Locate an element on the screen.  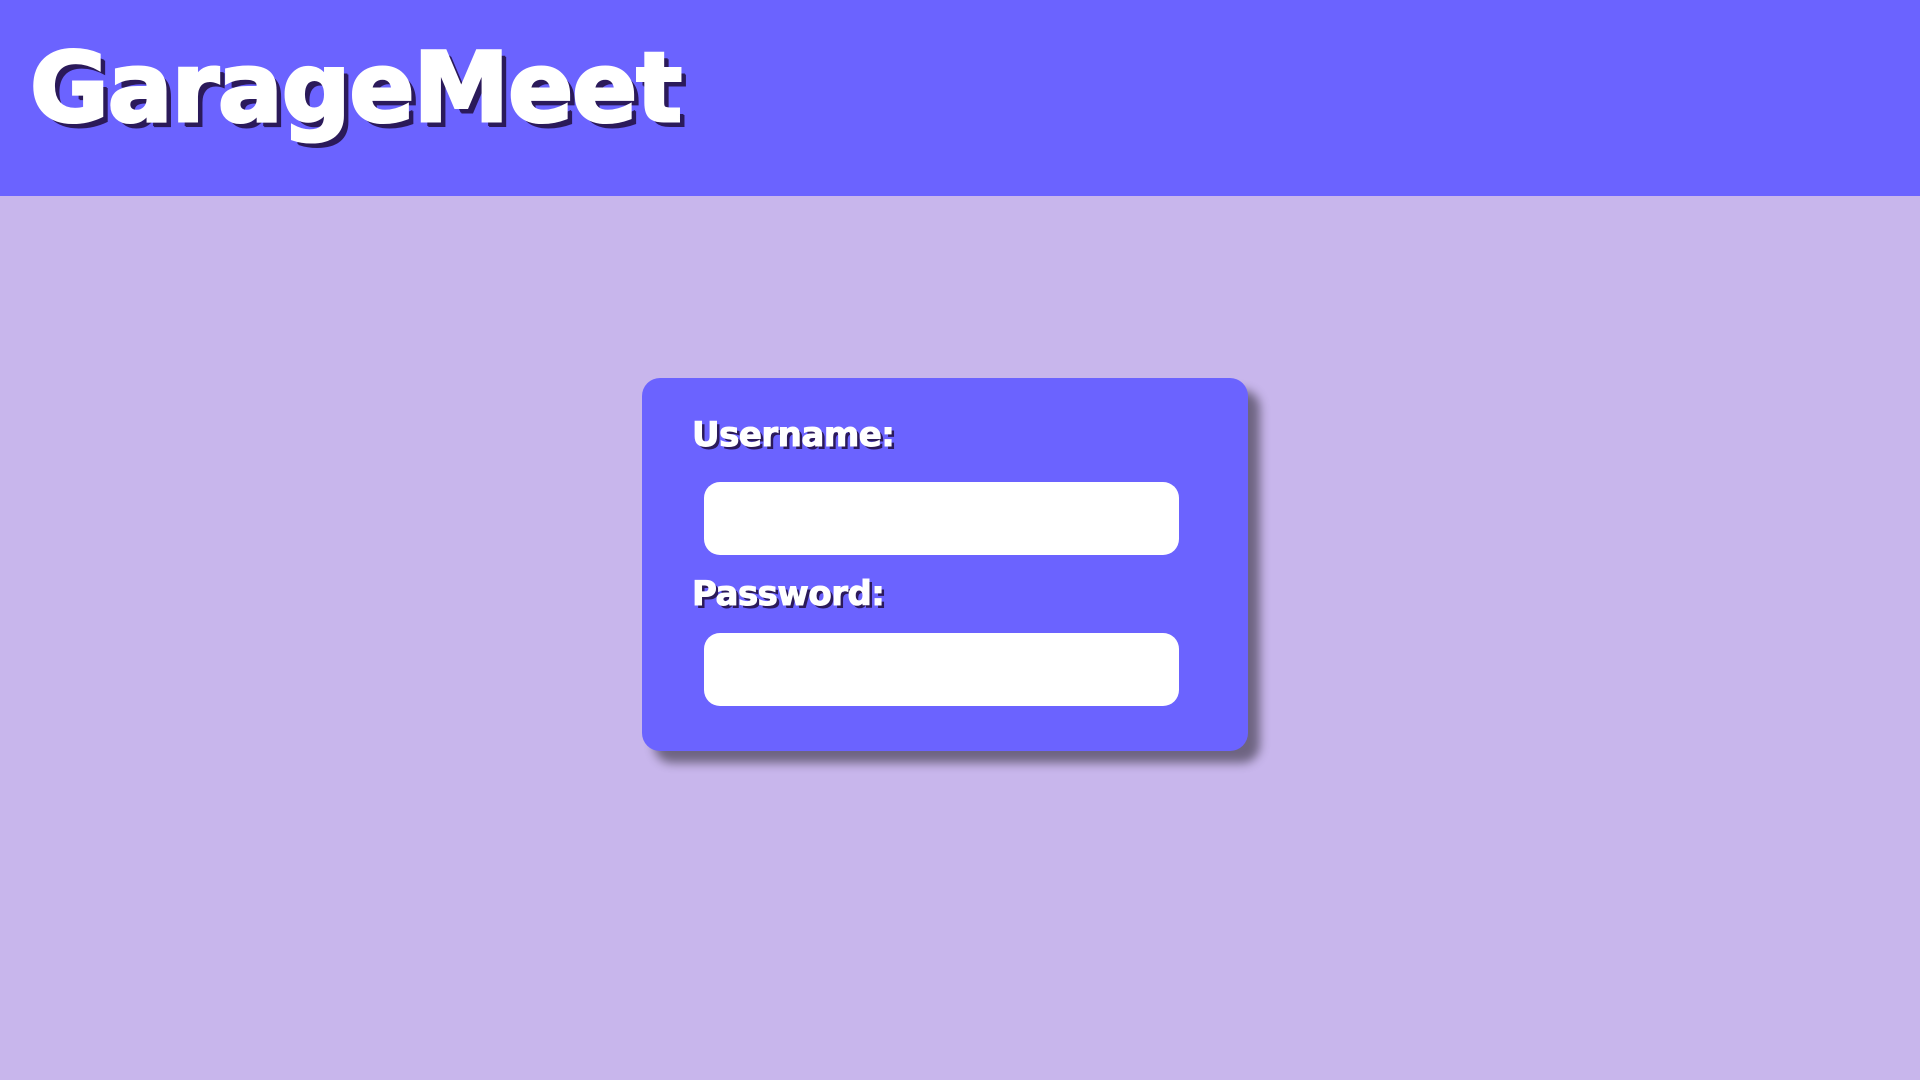
username-label: Username: is located at coordinates (793, 435).